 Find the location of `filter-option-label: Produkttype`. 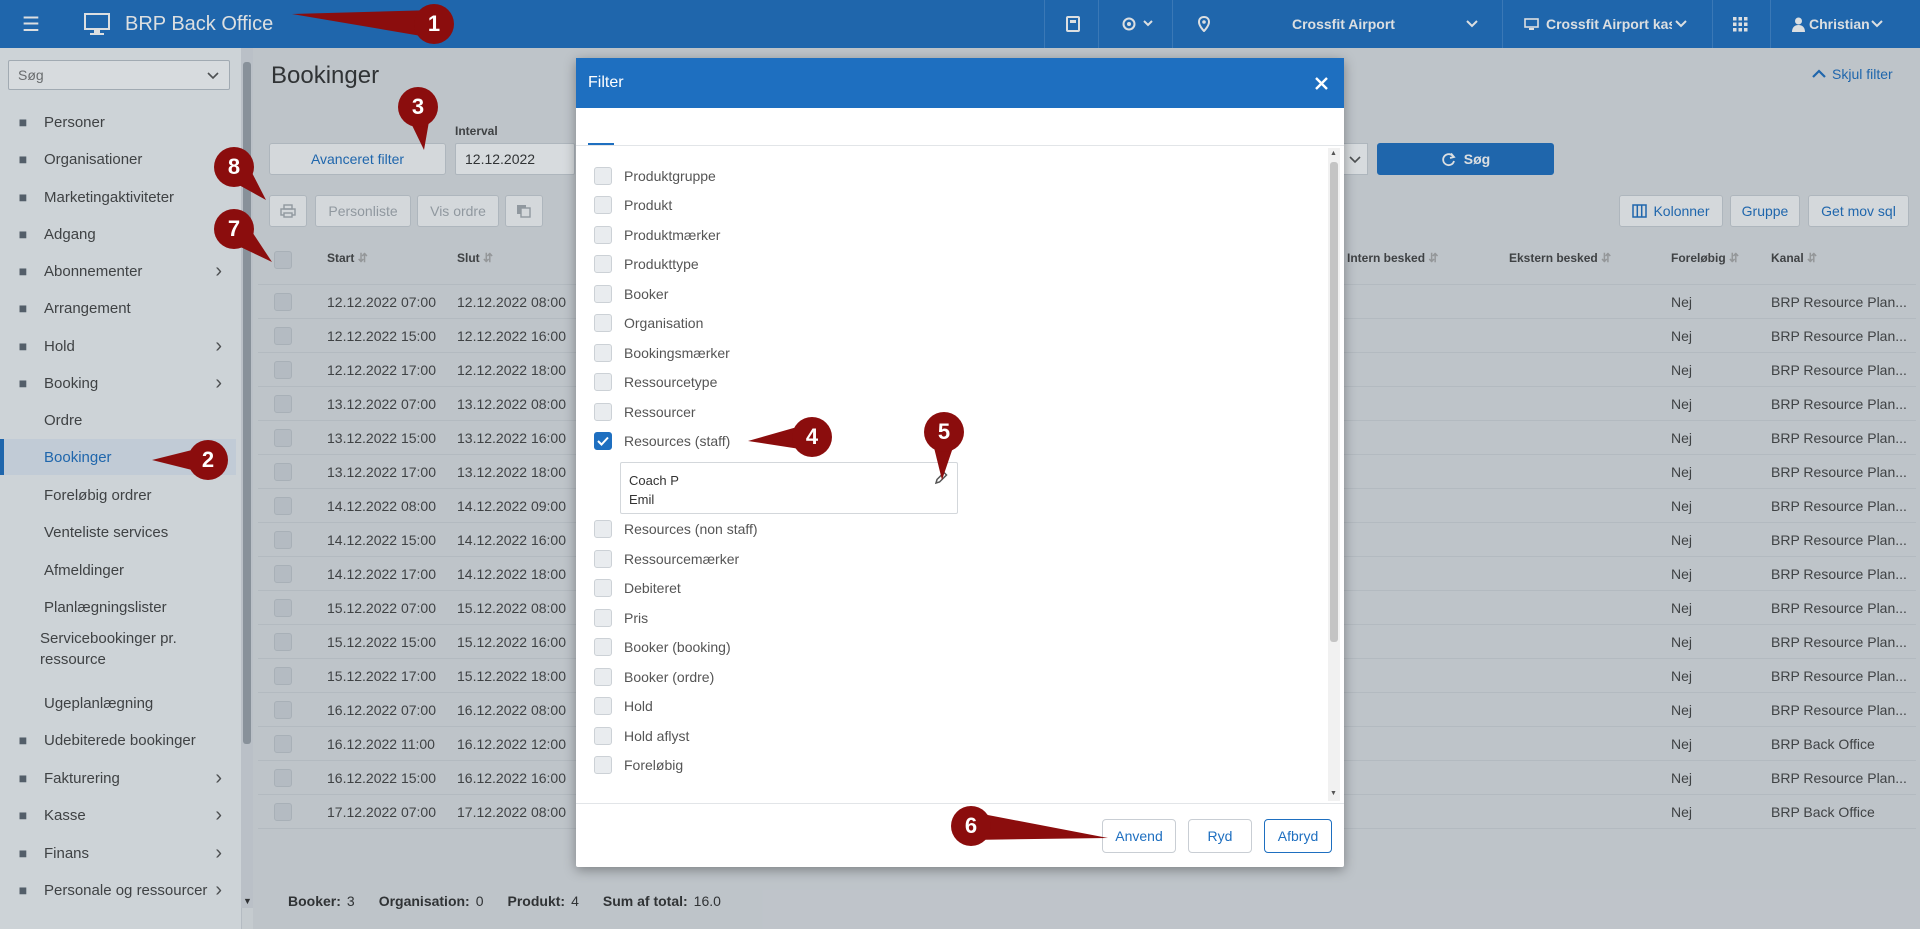

filter-option-label: Produkttype is located at coordinates (661, 264).